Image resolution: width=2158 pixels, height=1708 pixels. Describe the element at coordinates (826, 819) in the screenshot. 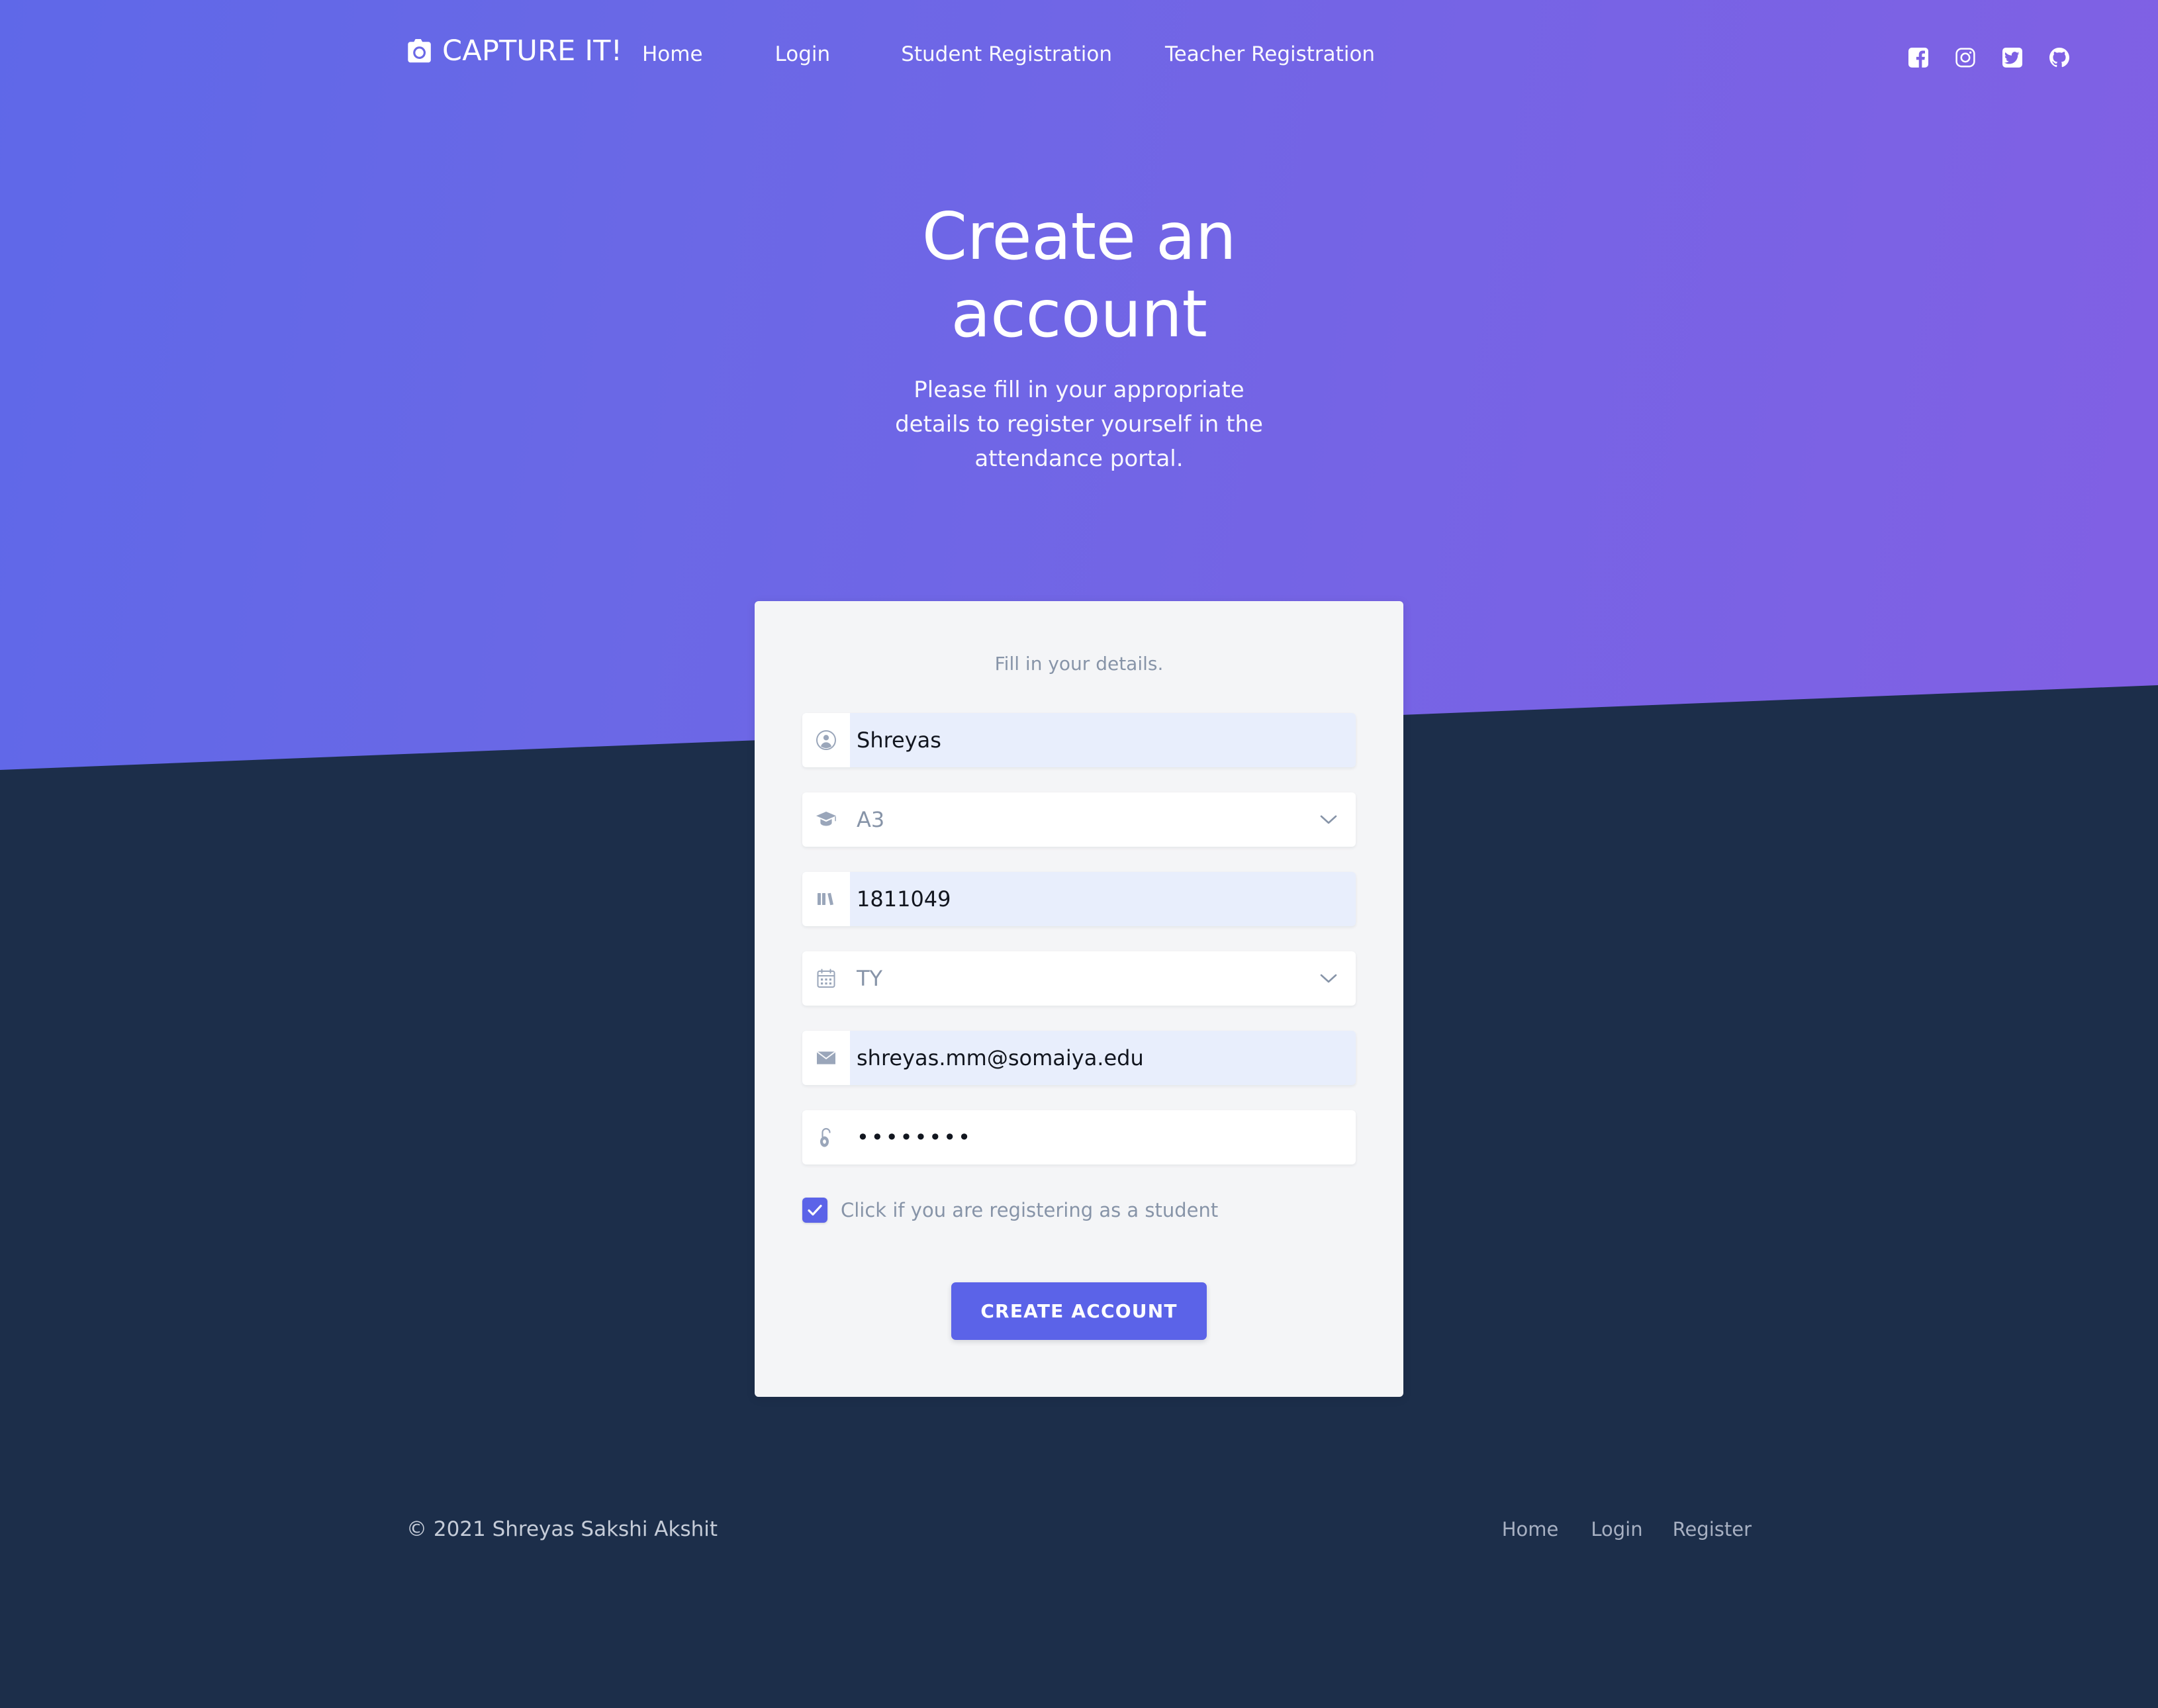

I see `graduation-cap-icon` at that location.